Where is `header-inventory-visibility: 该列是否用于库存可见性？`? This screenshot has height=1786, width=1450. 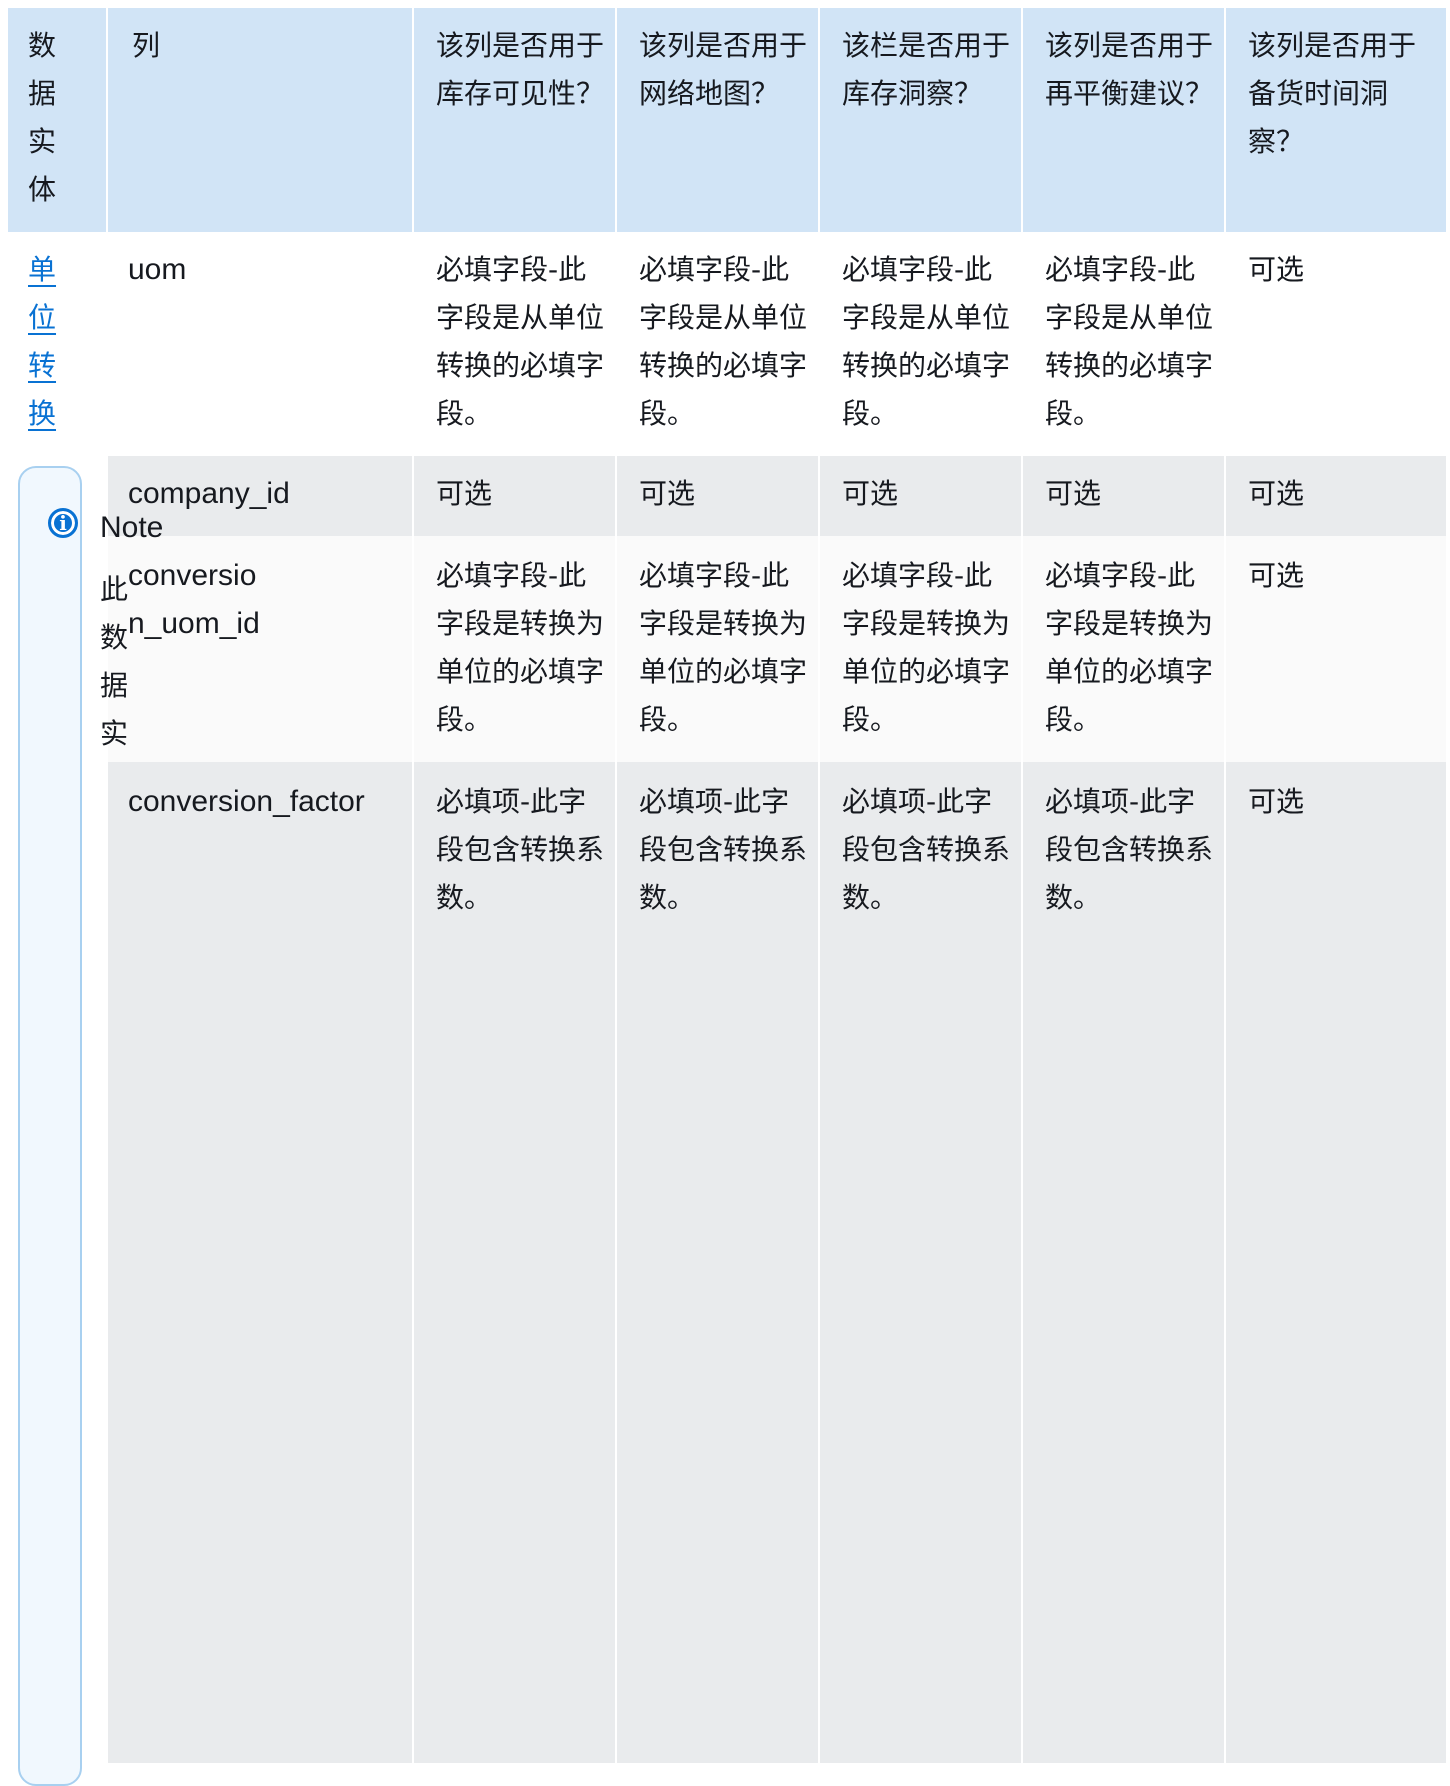
header-inventory-visibility: 该列是否用于库存可见性？ is located at coordinates (520, 69).